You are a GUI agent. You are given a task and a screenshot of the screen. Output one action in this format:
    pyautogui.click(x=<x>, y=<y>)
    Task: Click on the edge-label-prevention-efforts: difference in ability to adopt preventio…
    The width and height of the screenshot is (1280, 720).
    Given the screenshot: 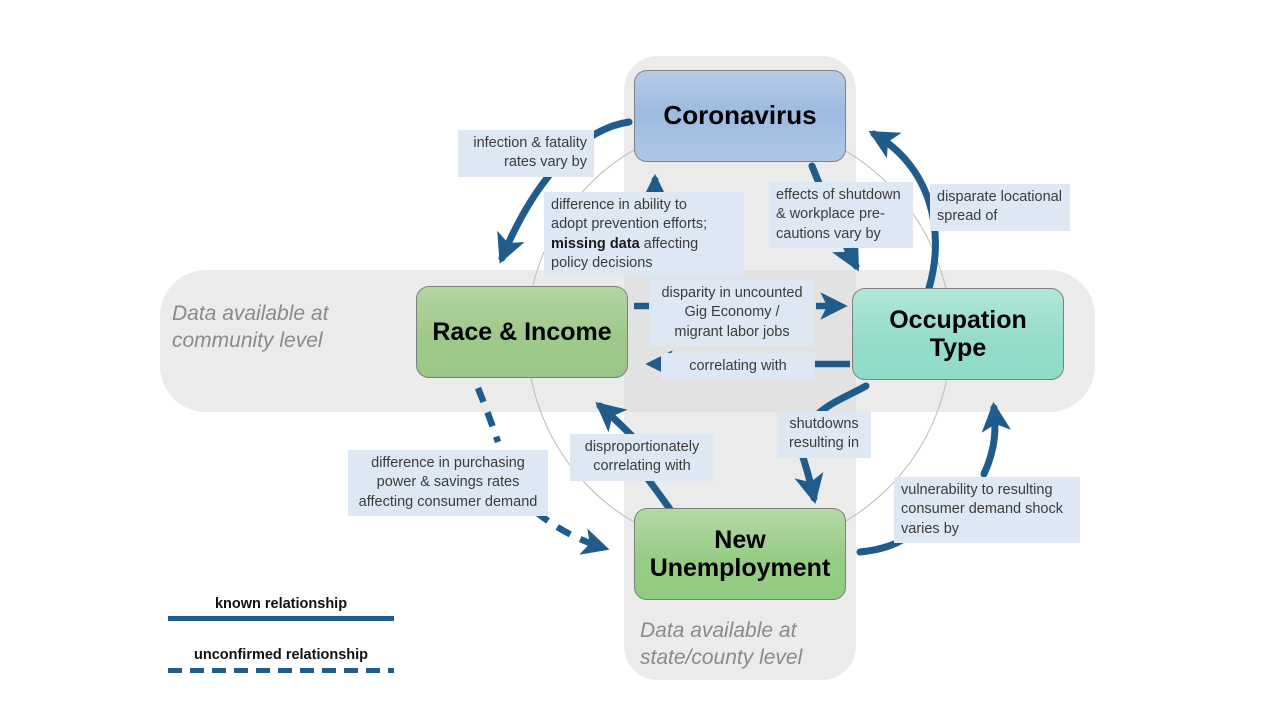 What is the action you would take?
    pyautogui.click(x=644, y=235)
    